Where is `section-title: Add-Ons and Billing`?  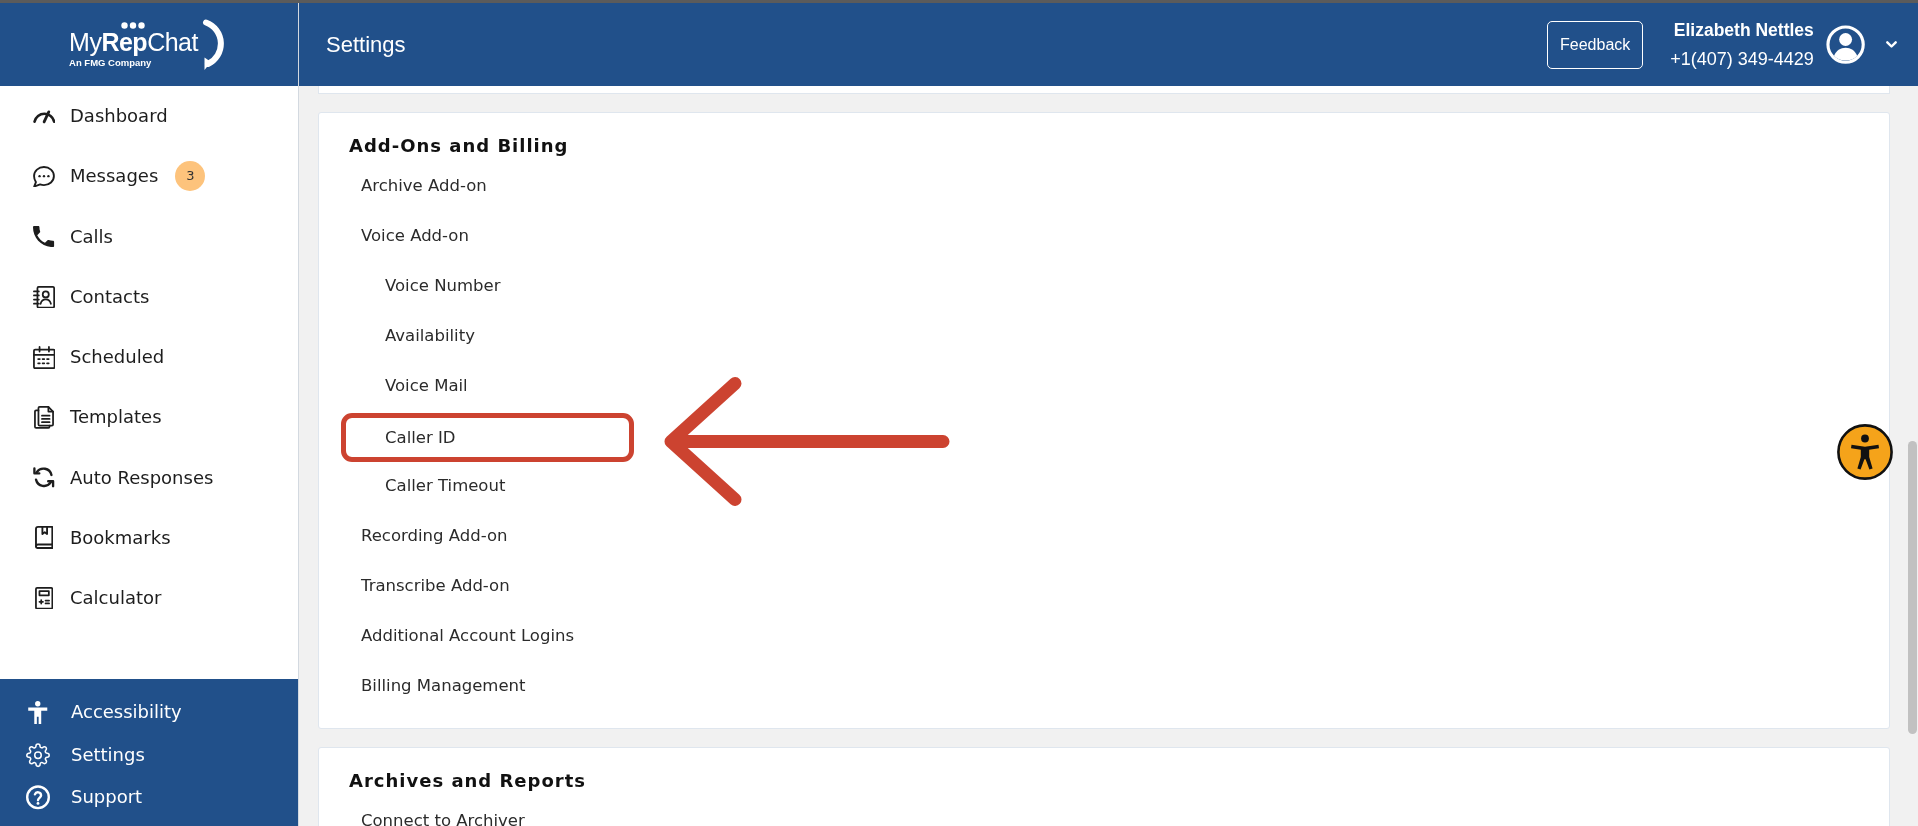 section-title: Add-Ons and Billing is located at coordinates (459, 146).